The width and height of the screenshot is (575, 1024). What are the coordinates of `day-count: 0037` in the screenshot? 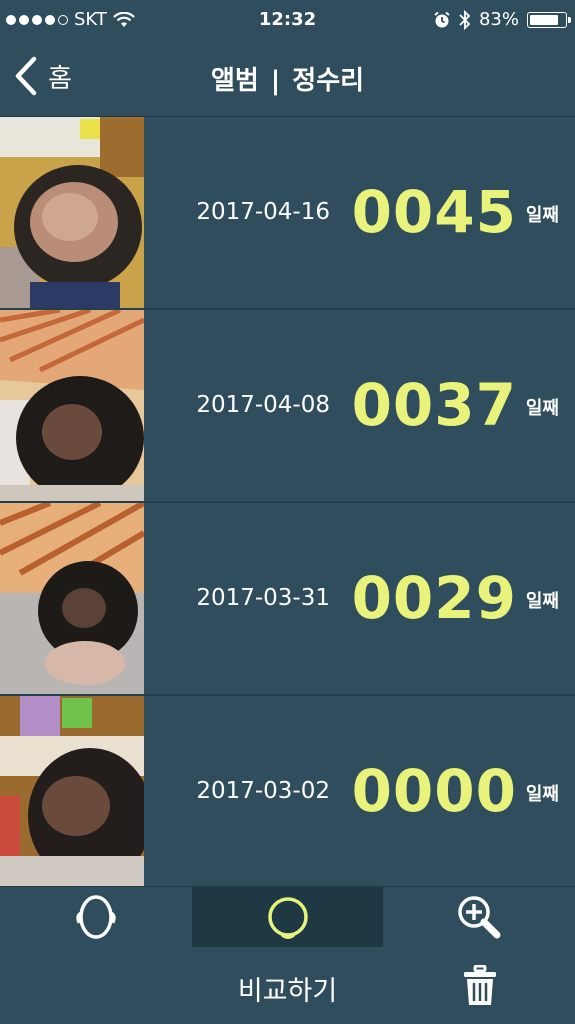 It's located at (434, 405).